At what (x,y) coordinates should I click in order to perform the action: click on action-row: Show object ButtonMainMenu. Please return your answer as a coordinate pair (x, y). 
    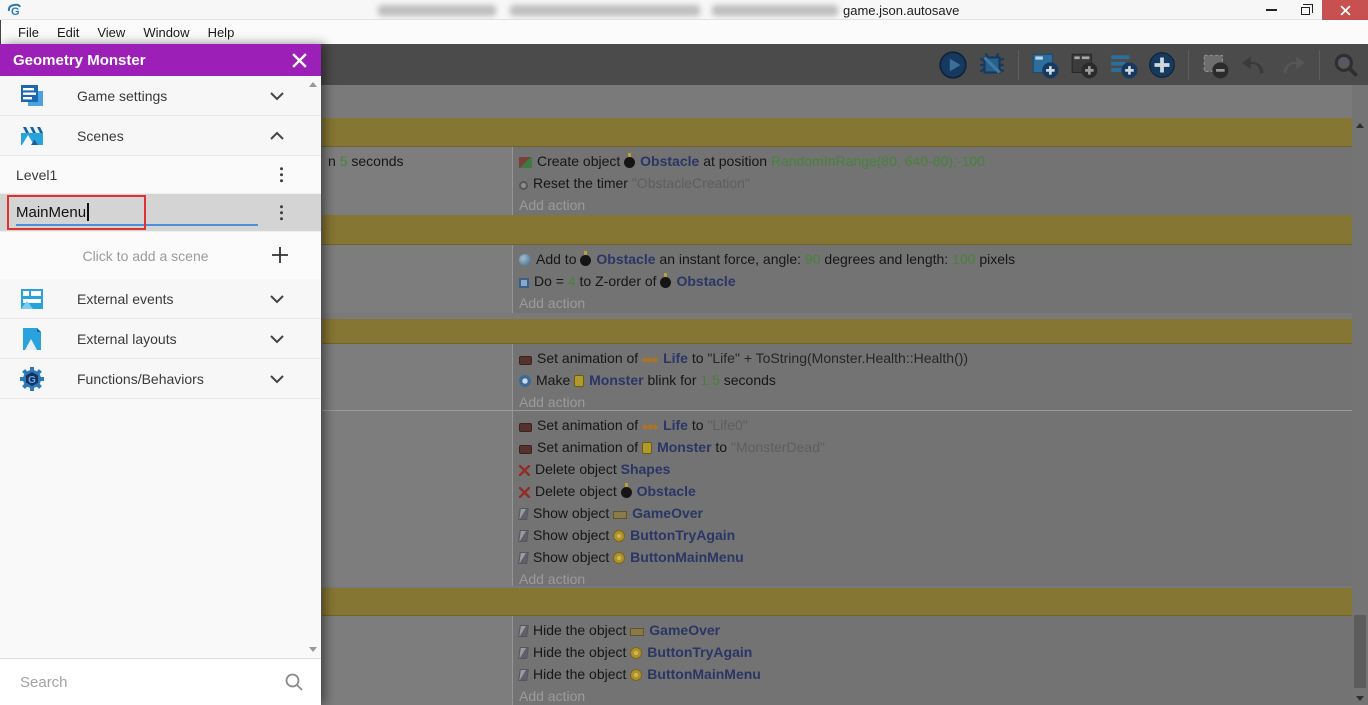
    Looking at the image, I should click on (932, 557).